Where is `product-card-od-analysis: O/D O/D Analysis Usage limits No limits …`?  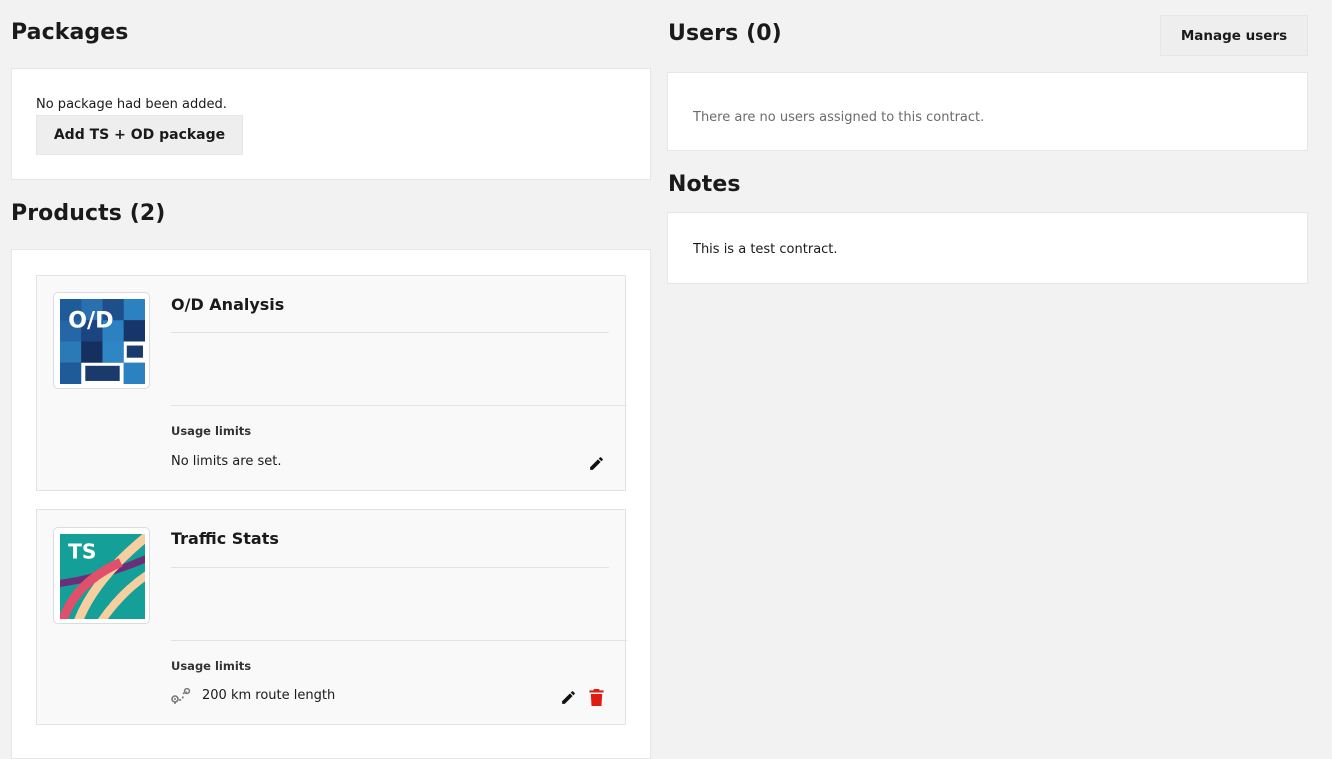
product-card-od-analysis: O/D O/D Analysis Usage limits No limits … is located at coordinates (331, 383).